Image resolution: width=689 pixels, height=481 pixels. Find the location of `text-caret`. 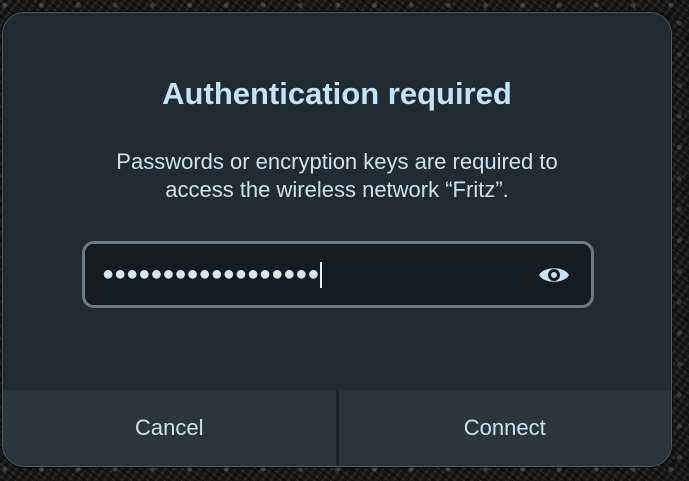

text-caret is located at coordinates (321, 274).